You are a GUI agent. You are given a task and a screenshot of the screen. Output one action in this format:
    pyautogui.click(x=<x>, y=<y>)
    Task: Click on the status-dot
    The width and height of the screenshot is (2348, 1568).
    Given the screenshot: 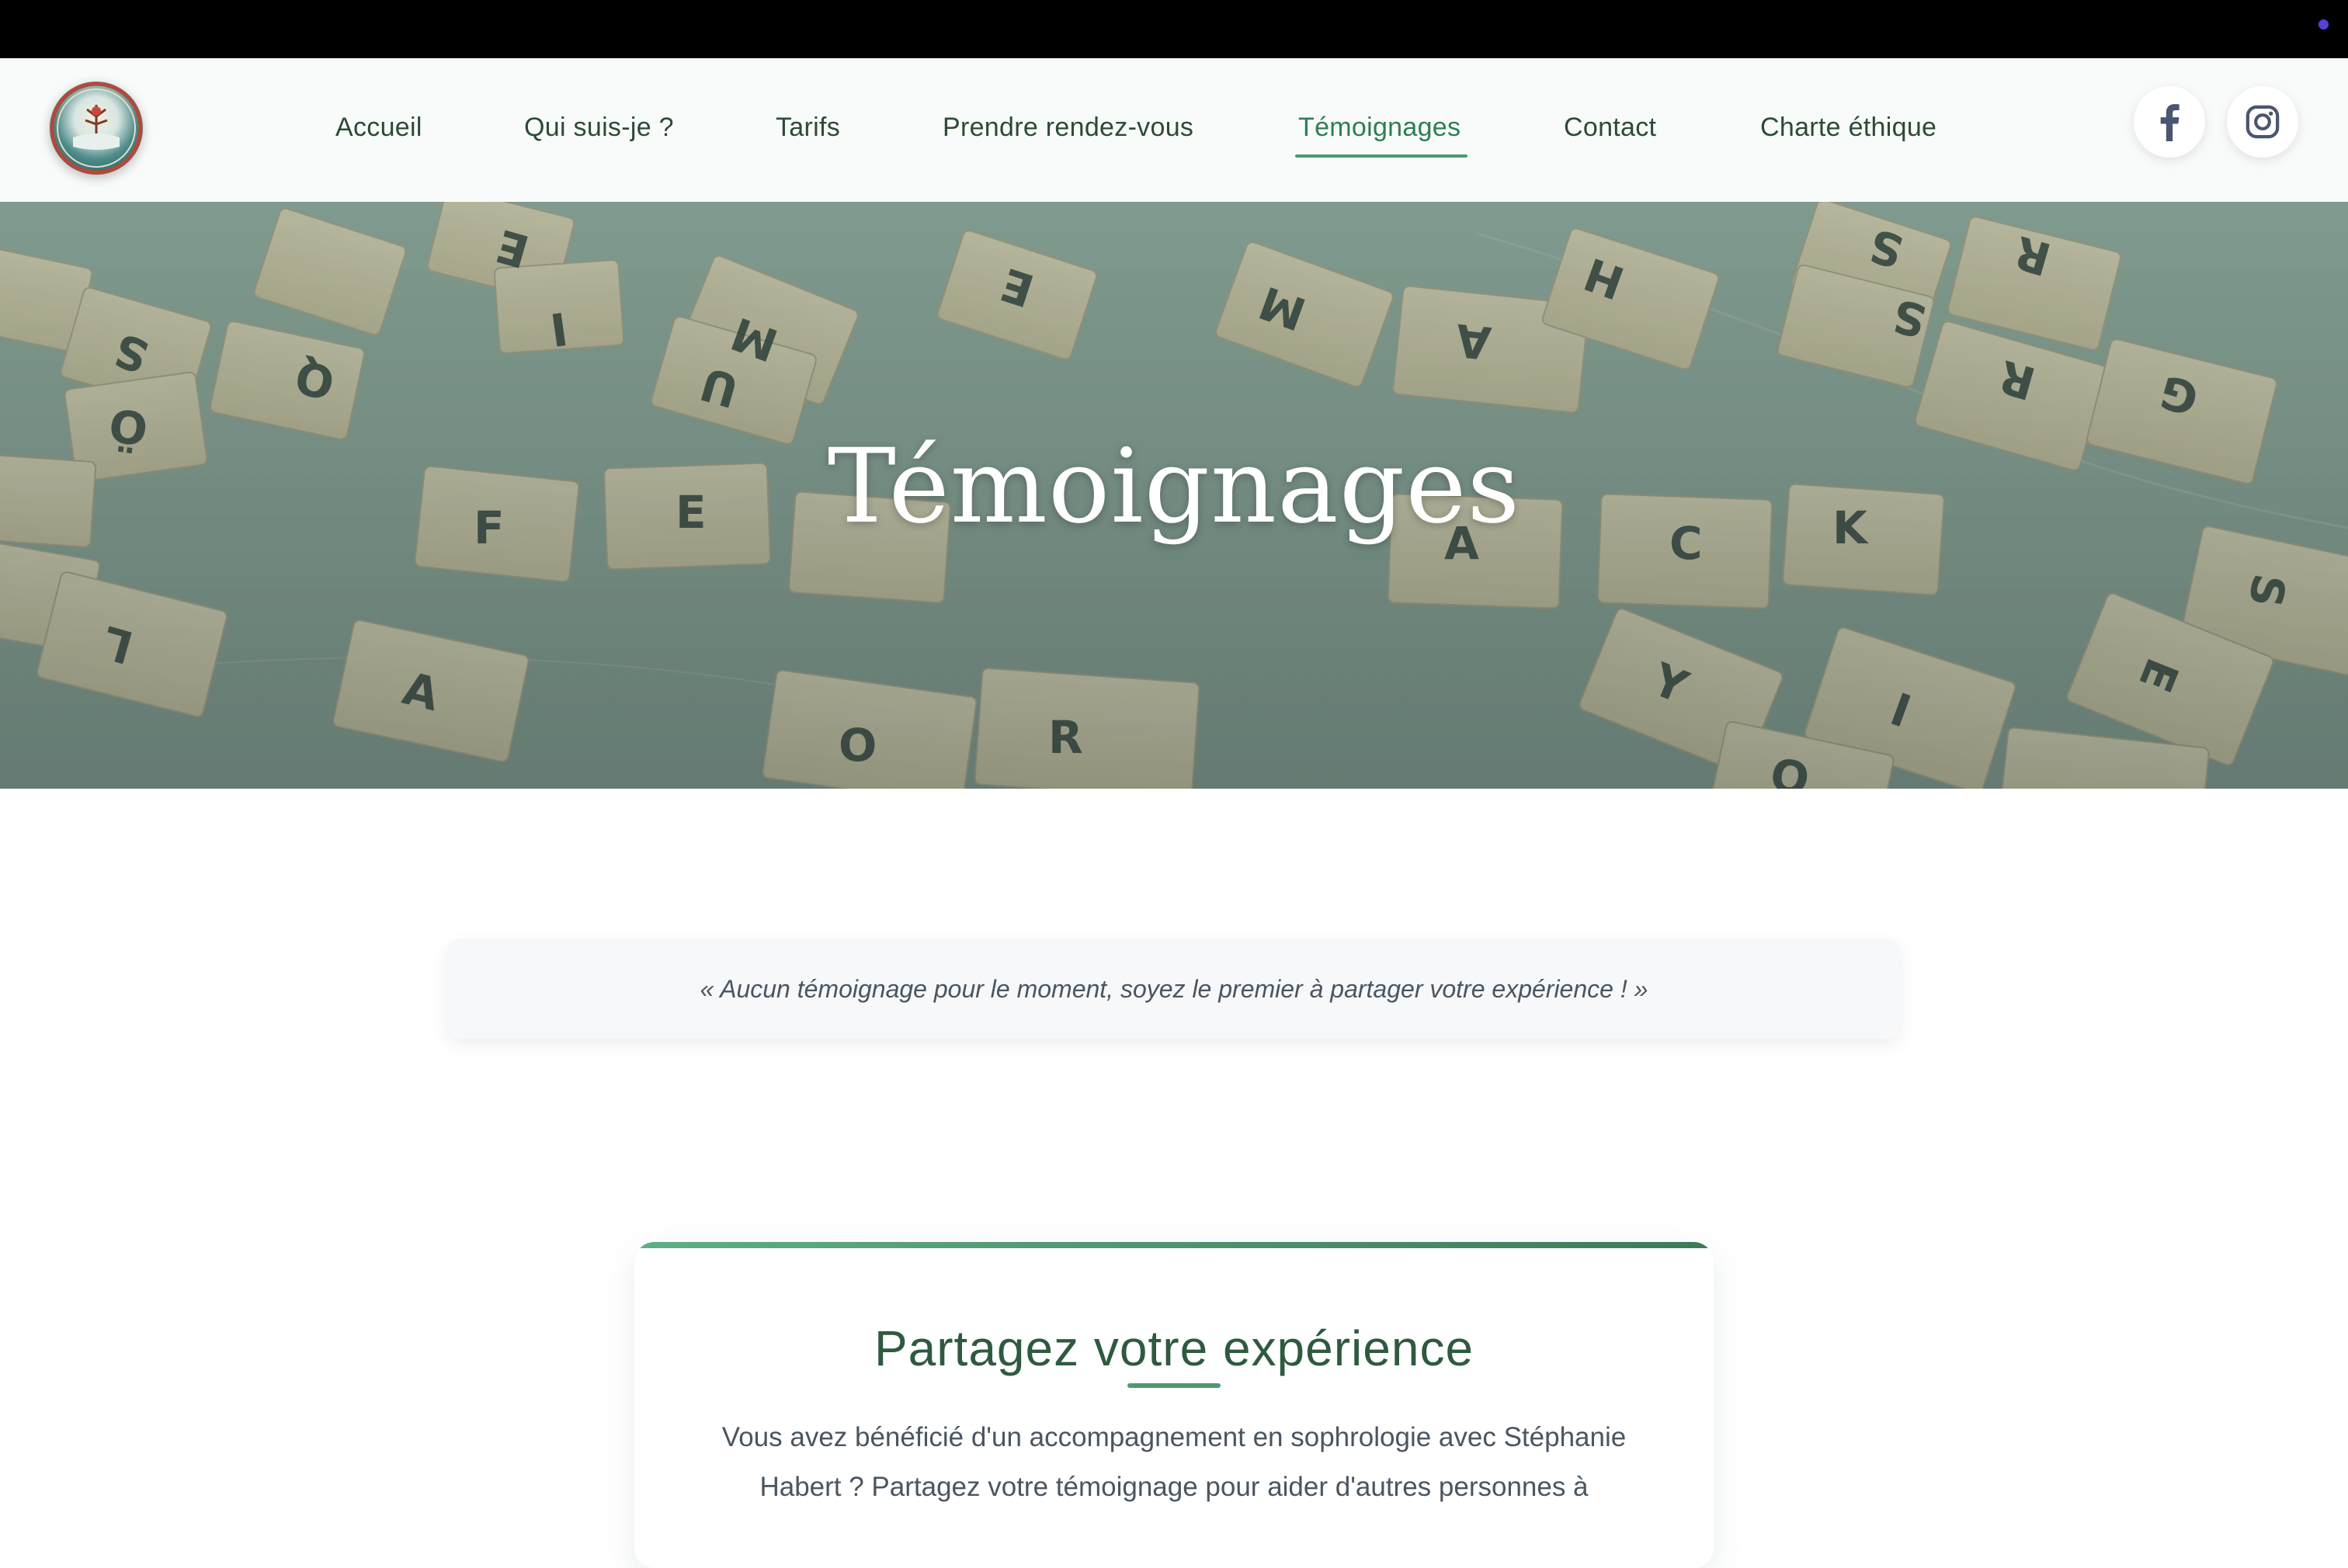 What is the action you would take?
    pyautogui.click(x=2323, y=24)
    